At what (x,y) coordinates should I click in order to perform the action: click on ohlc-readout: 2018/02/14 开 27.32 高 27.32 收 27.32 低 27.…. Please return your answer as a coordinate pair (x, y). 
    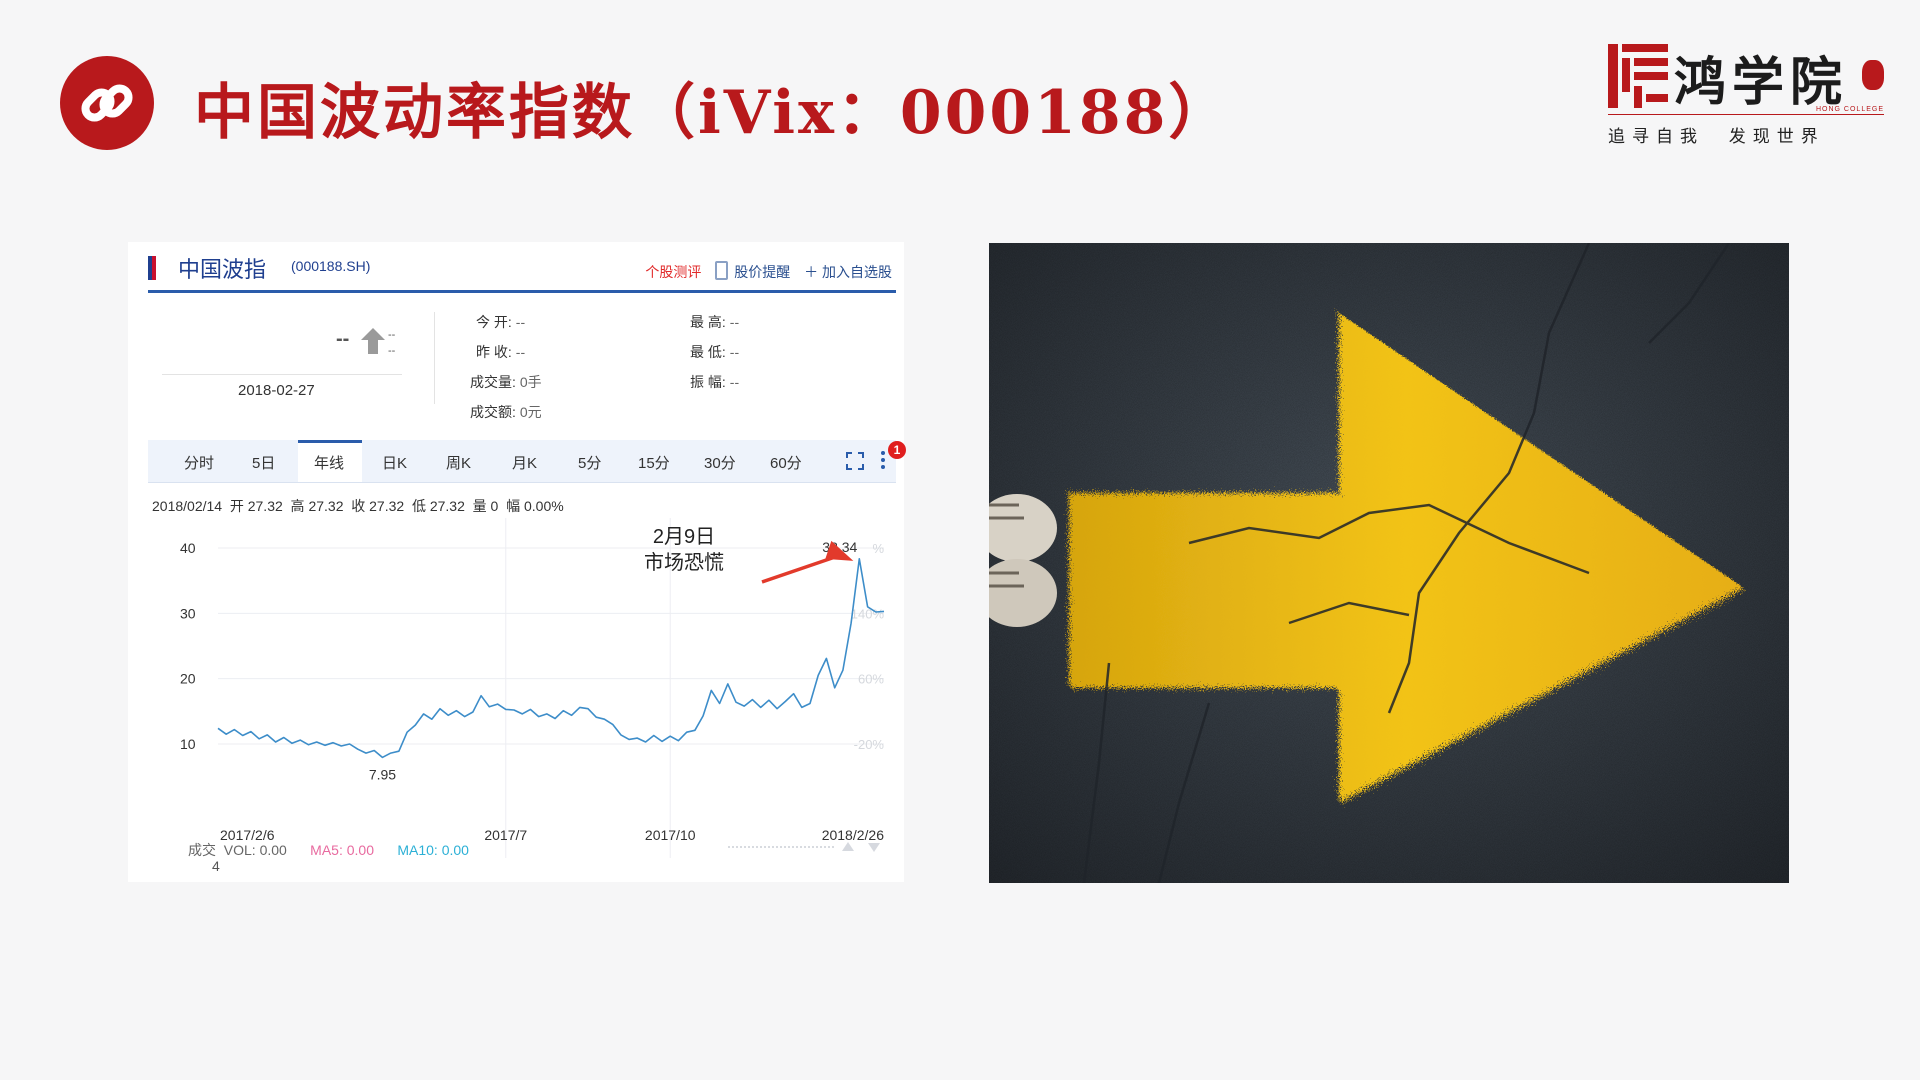
    Looking at the image, I should click on (358, 506).